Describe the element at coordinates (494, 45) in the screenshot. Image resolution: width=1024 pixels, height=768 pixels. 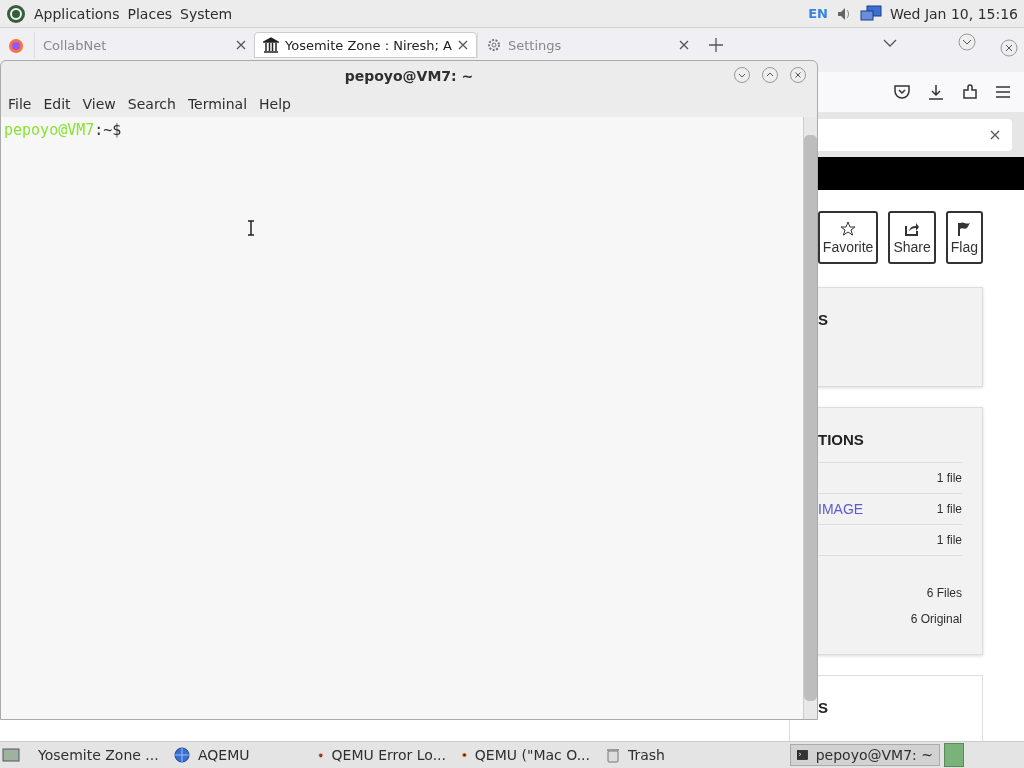
I see `gear-icon` at that location.